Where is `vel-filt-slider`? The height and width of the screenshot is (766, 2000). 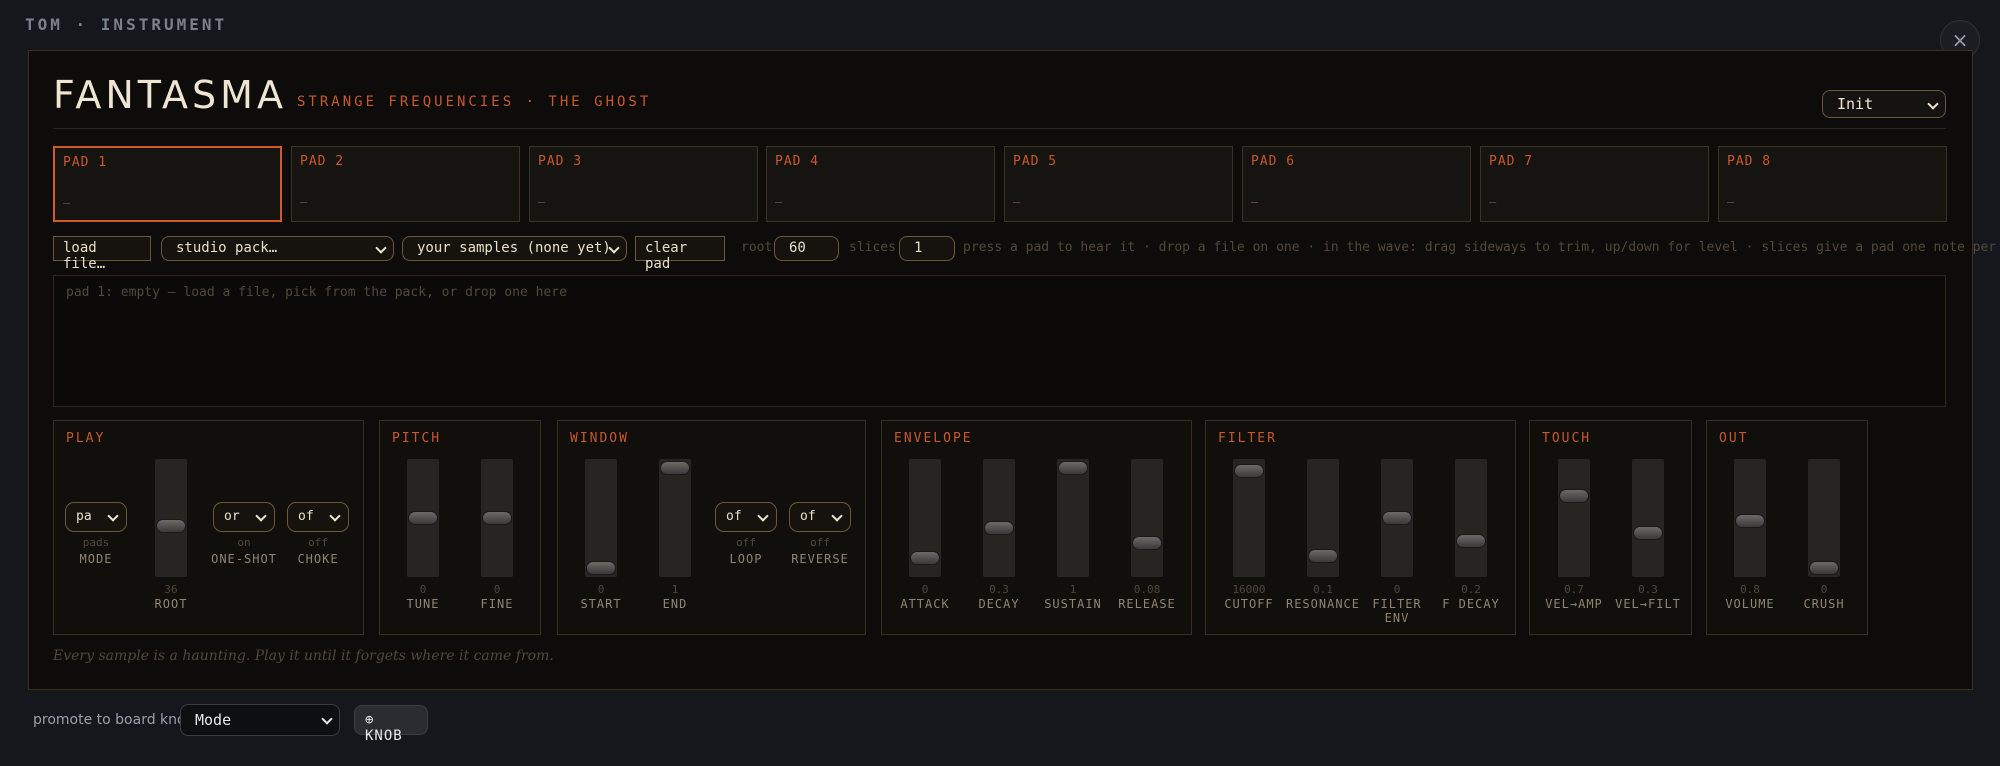
vel-filt-slider is located at coordinates (1648, 518).